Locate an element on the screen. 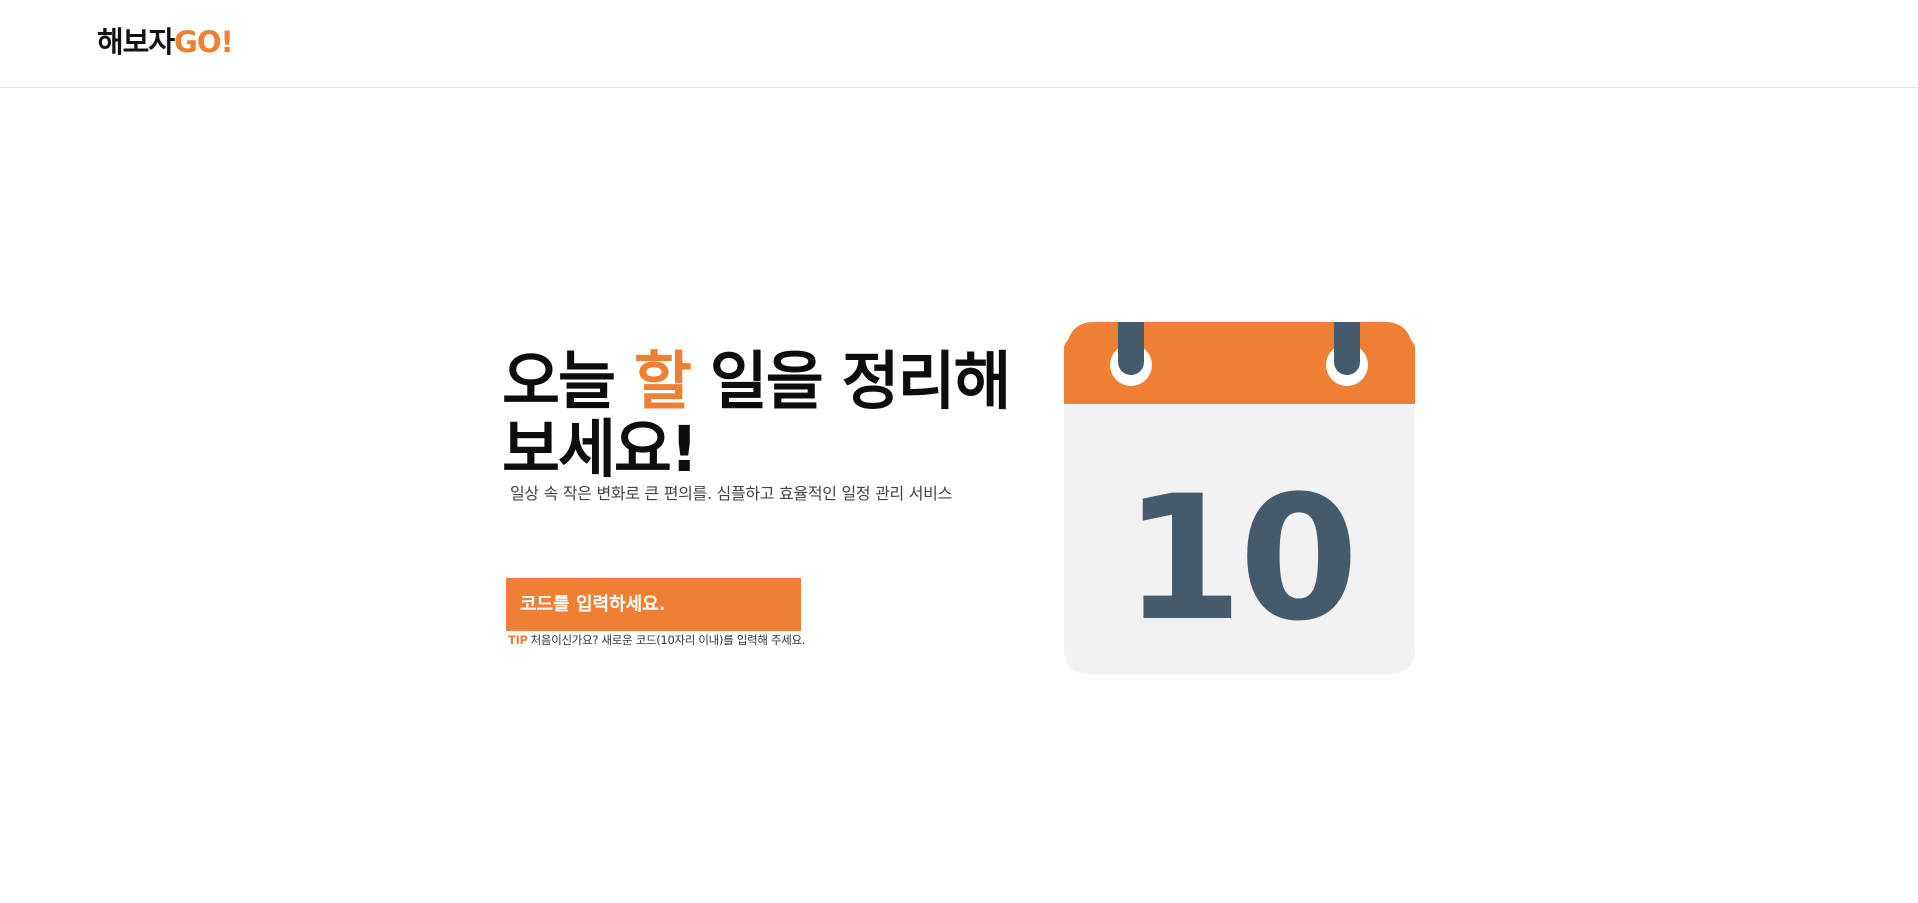 The image size is (1918, 903). tip-text: TIP 처음이신가요? 새로운 코드(10자리 이내)를 입력해 주세요. is located at coordinates (656, 640).